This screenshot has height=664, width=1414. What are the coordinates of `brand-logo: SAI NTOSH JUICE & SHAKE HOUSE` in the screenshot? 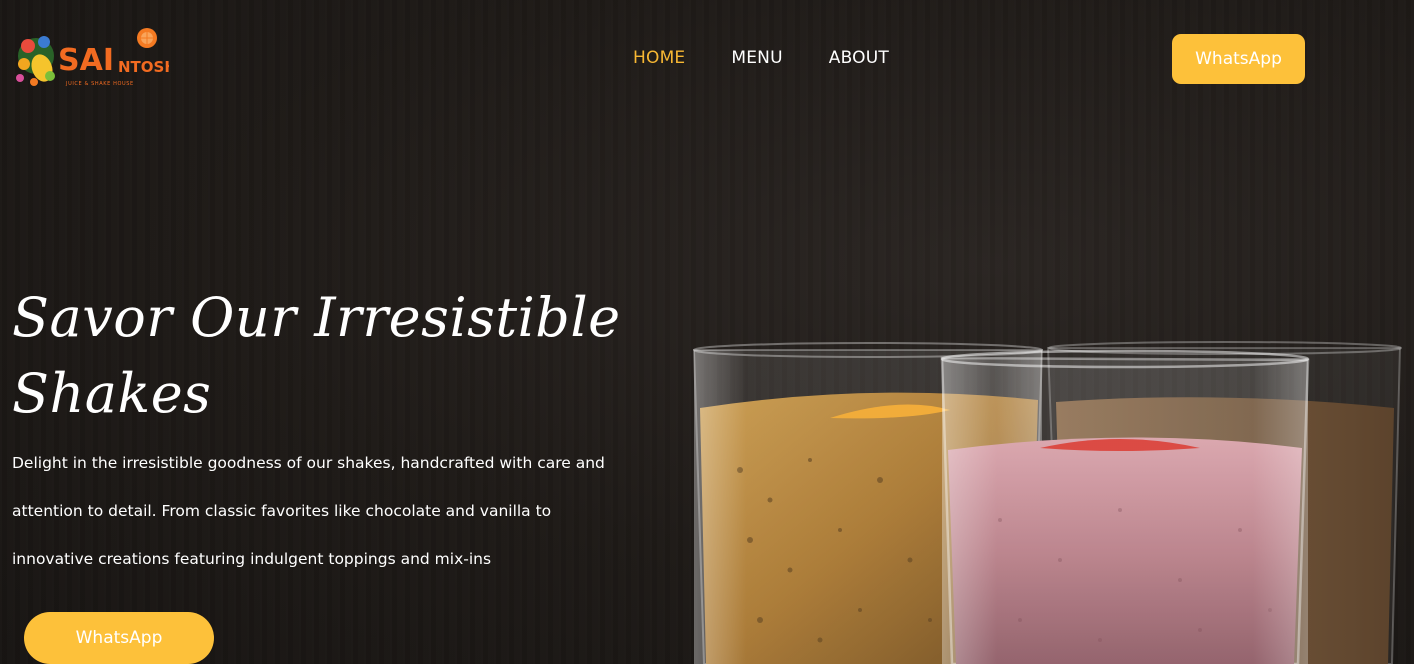 It's located at (91, 58).